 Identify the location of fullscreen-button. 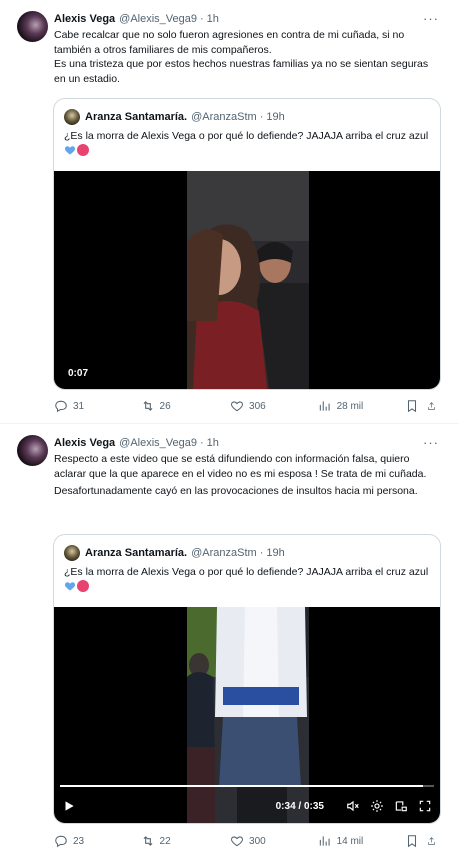
(425, 806).